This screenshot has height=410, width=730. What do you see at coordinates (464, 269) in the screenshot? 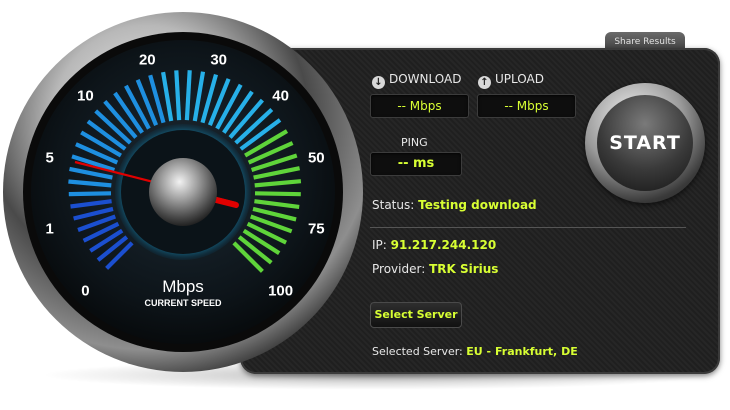
I see `provider-value: TRK Sirius` at bounding box center [464, 269].